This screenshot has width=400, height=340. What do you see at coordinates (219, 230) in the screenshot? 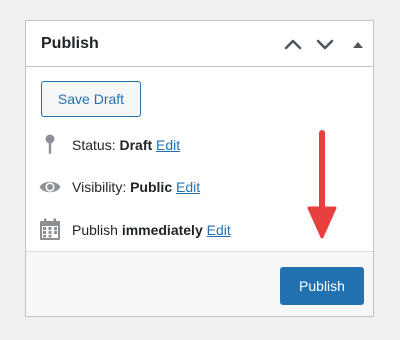
I see `edit-publish-time-link: Edit` at bounding box center [219, 230].